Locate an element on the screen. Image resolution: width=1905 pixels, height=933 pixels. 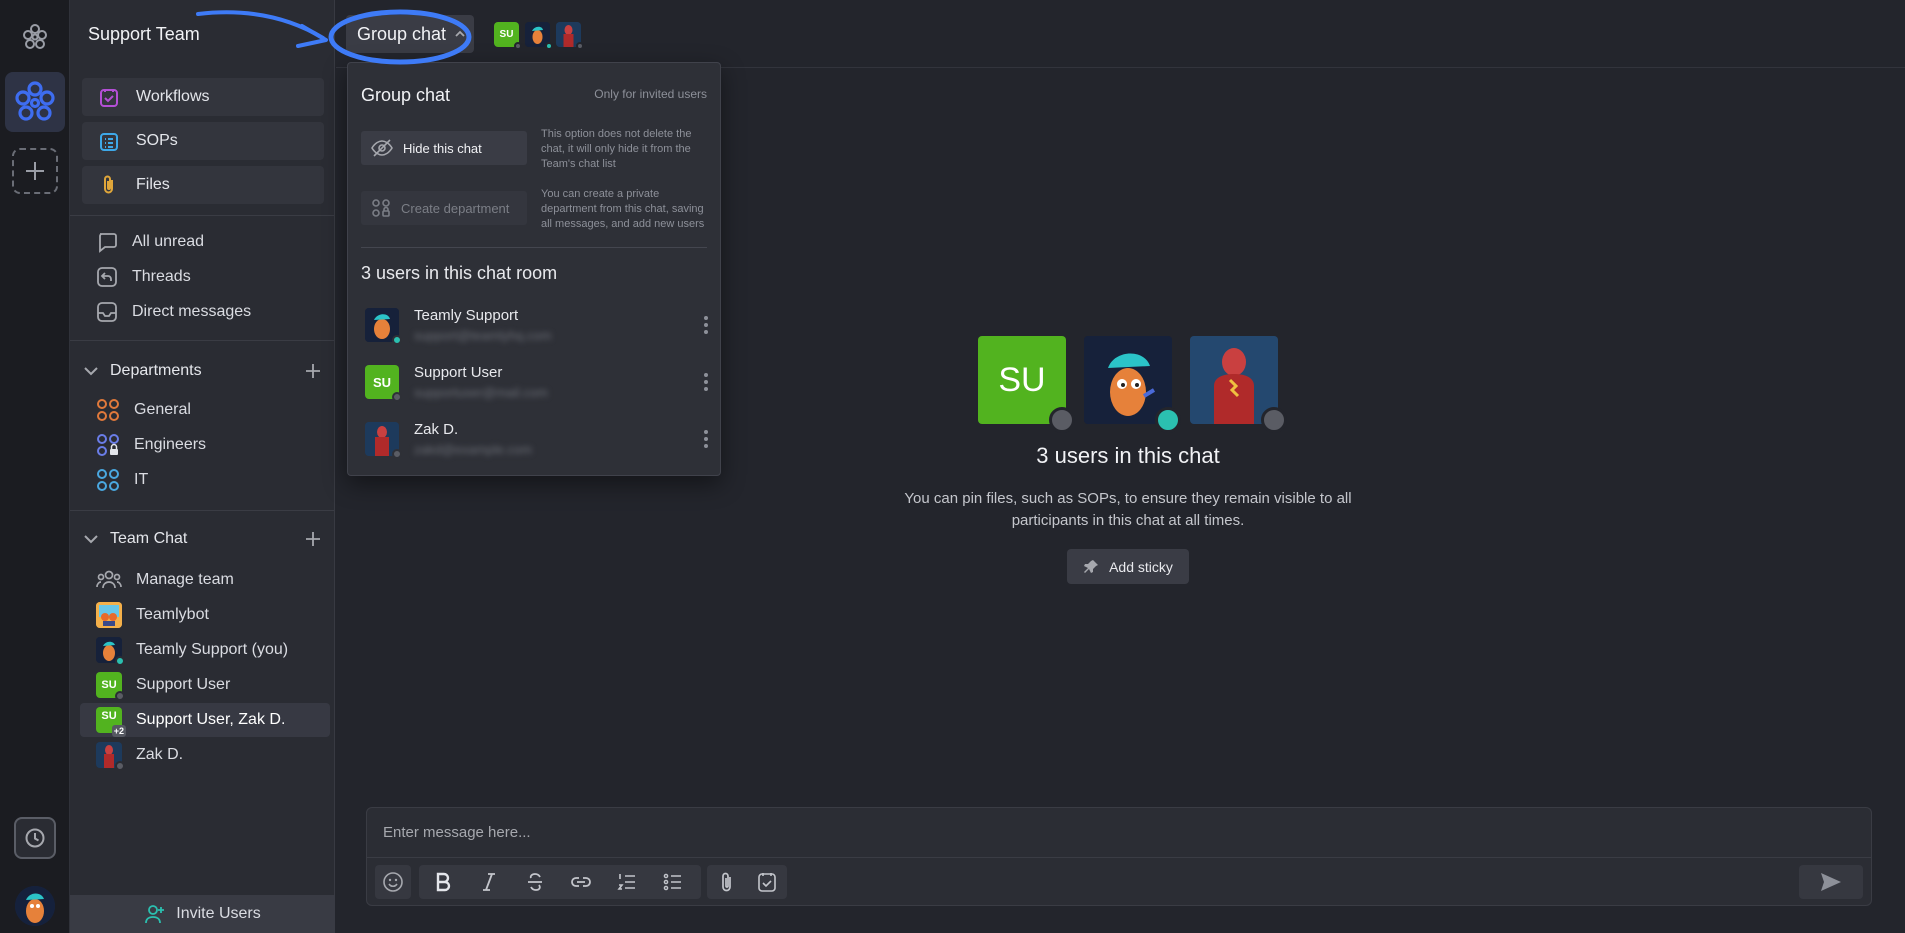
italic-button is located at coordinates (489, 882).